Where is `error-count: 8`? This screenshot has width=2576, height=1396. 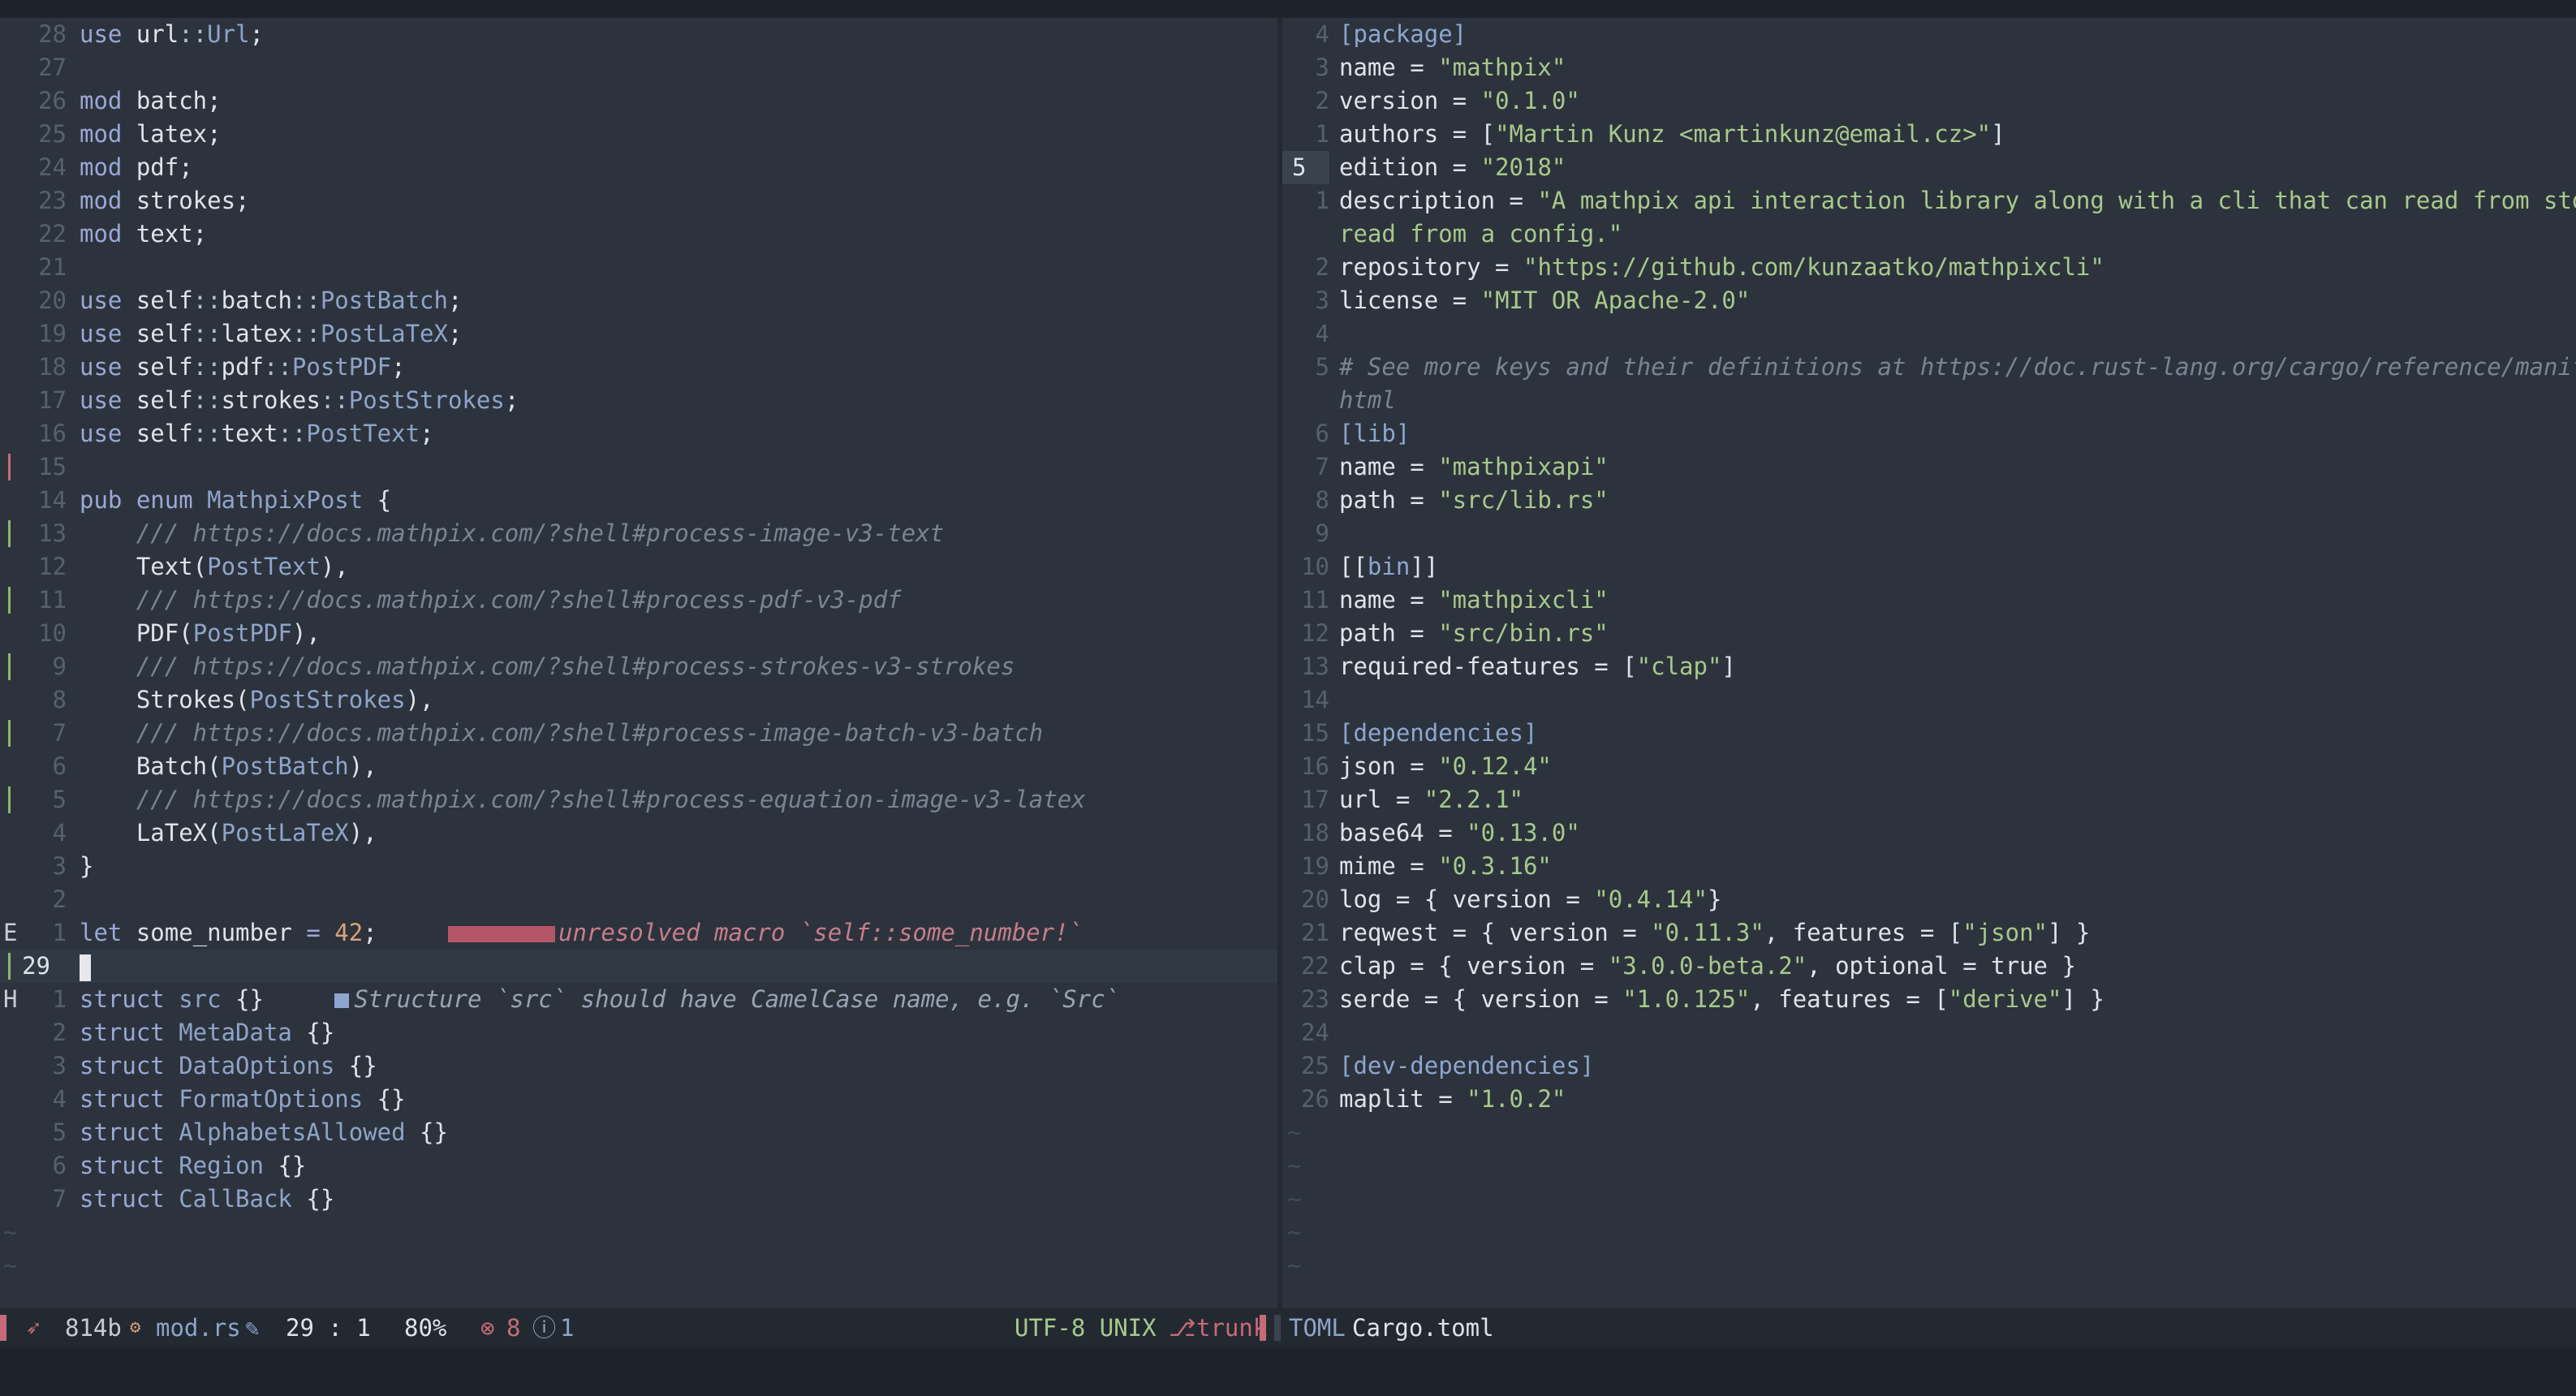 error-count: 8 is located at coordinates (514, 1328).